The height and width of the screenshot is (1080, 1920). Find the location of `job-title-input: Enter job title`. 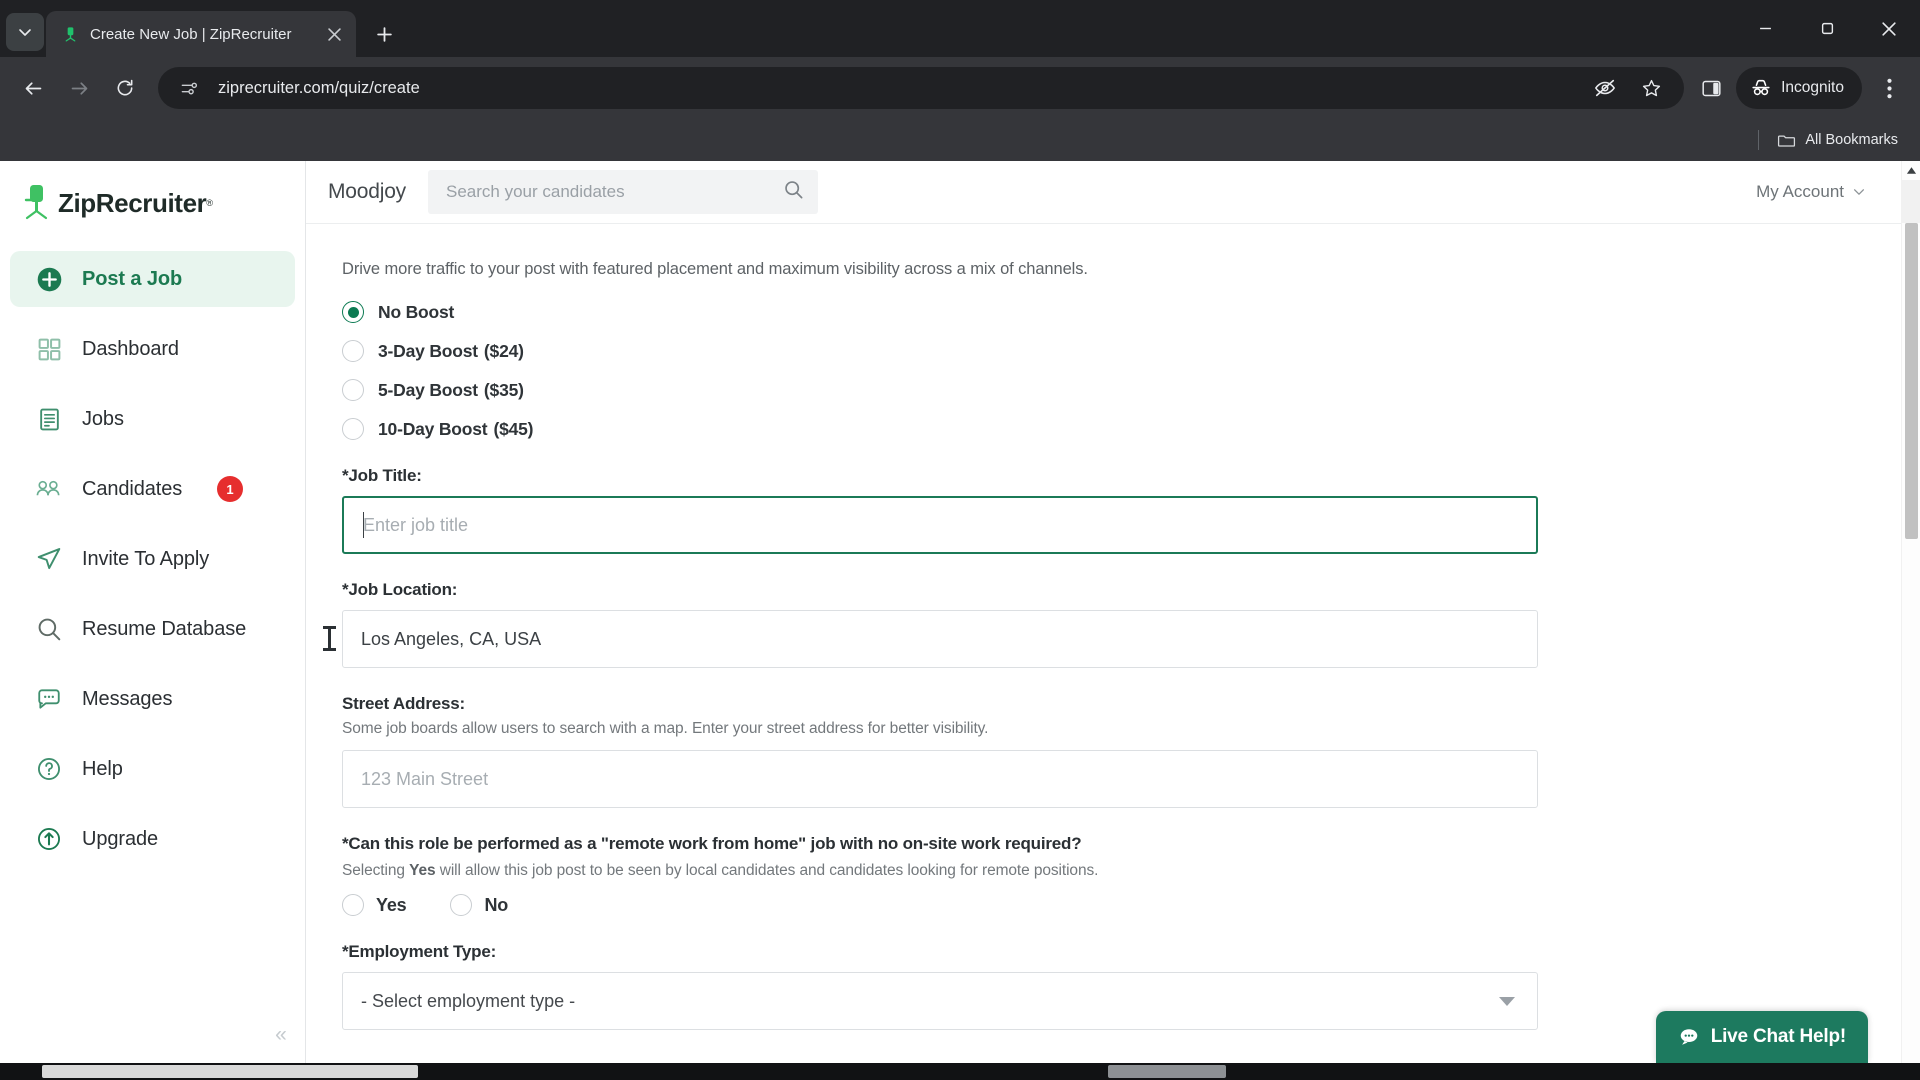

job-title-input: Enter job title is located at coordinates (940, 525).